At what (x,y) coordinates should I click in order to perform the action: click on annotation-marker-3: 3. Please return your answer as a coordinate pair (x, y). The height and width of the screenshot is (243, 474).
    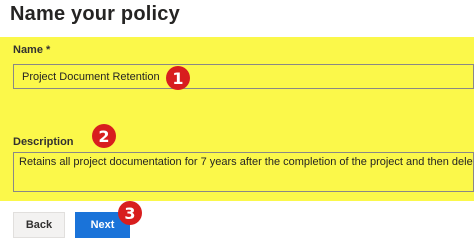
    Looking at the image, I should click on (130, 213).